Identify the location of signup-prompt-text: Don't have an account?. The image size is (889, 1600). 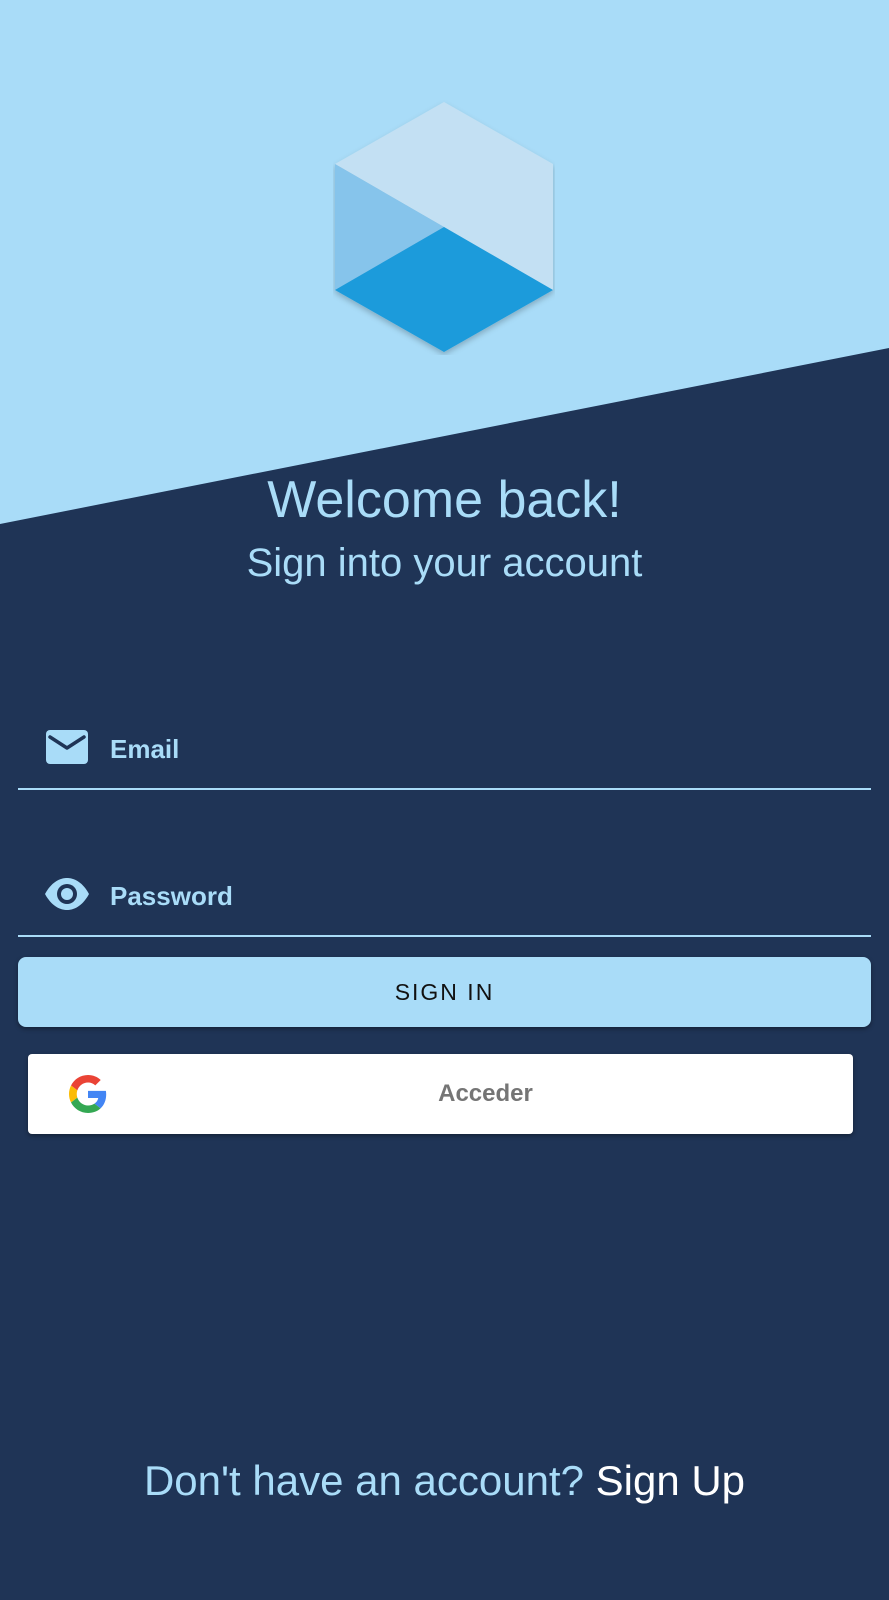
(363, 1480).